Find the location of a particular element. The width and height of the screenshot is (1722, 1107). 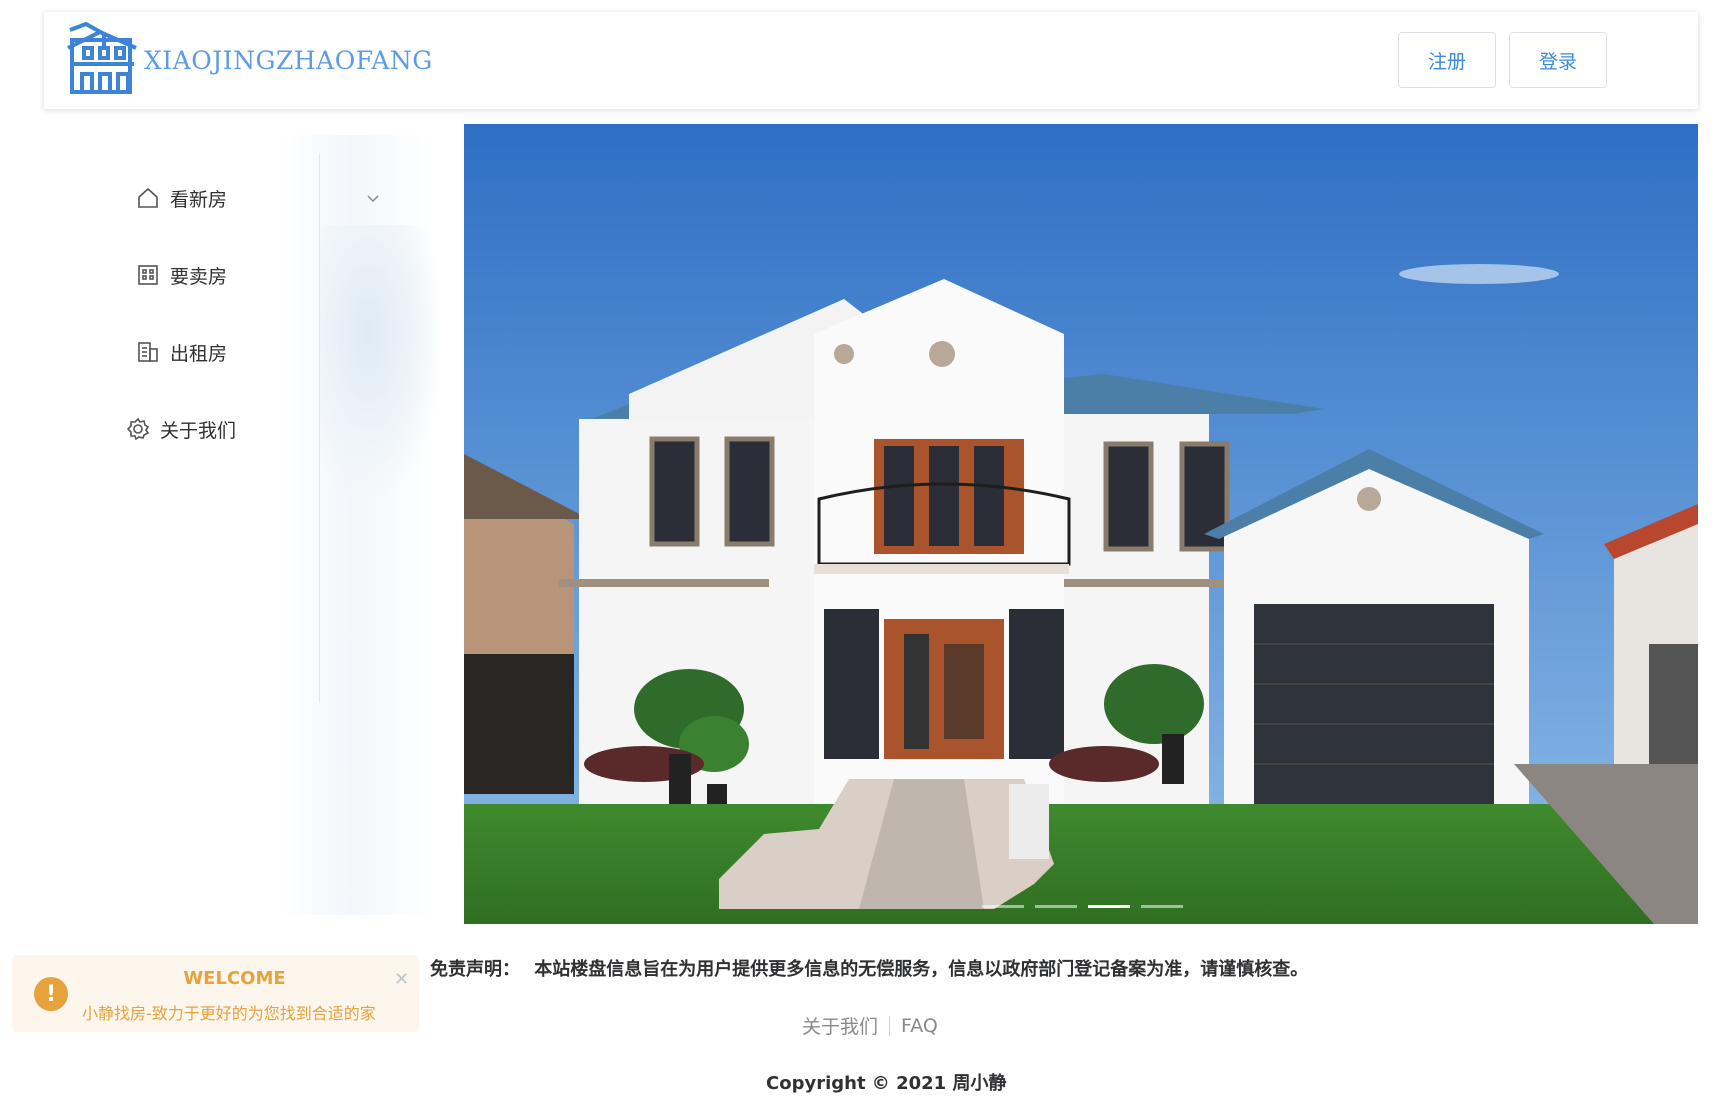

copyright: Copyright © 2021 周小静 is located at coordinates (886, 1083).